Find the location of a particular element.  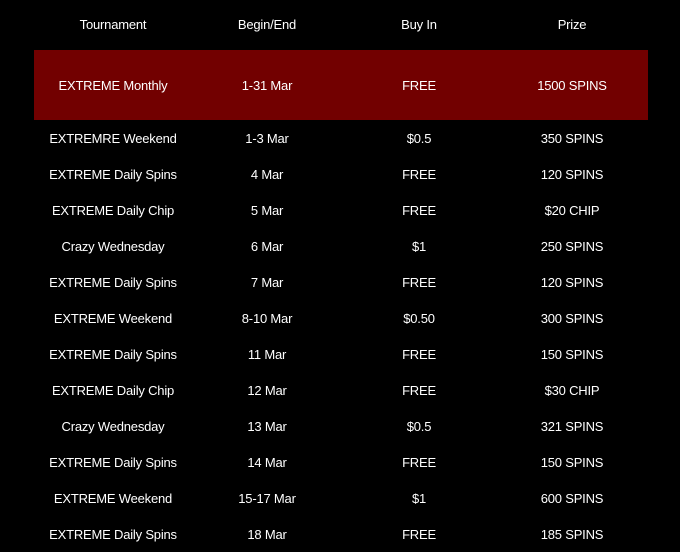

table-header-row: Tournament Begin/End Buy In Prize is located at coordinates (341, 25).